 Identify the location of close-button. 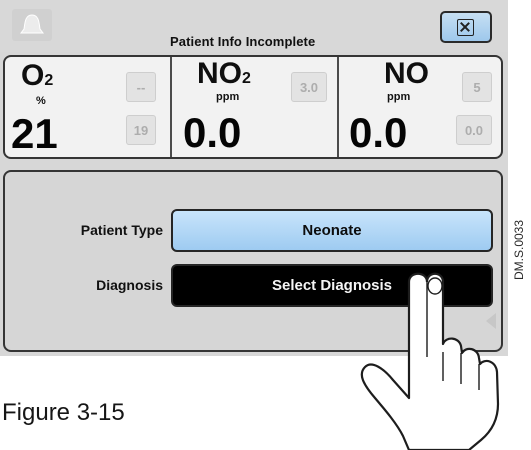
(466, 27).